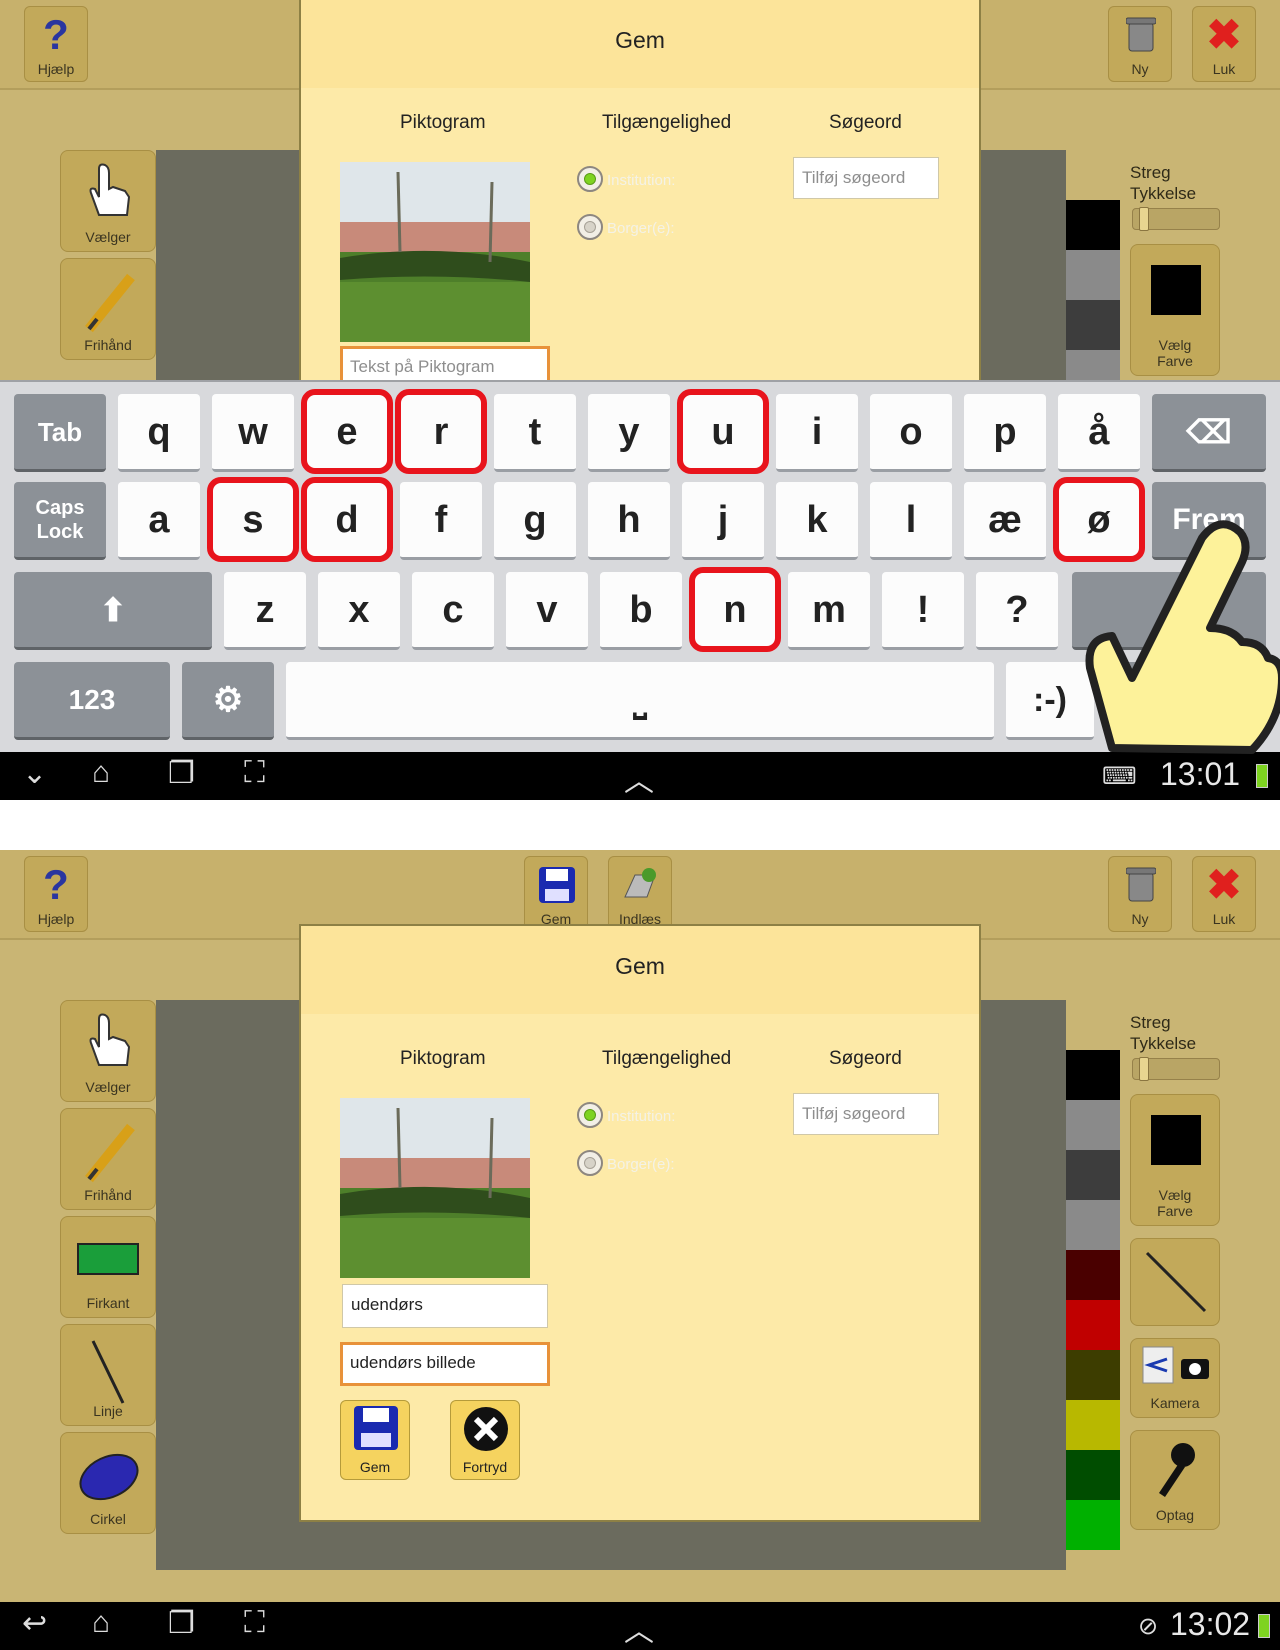  Describe the element at coordinates (735, 609) in the screenshot. I see `key-n: n` at that location.